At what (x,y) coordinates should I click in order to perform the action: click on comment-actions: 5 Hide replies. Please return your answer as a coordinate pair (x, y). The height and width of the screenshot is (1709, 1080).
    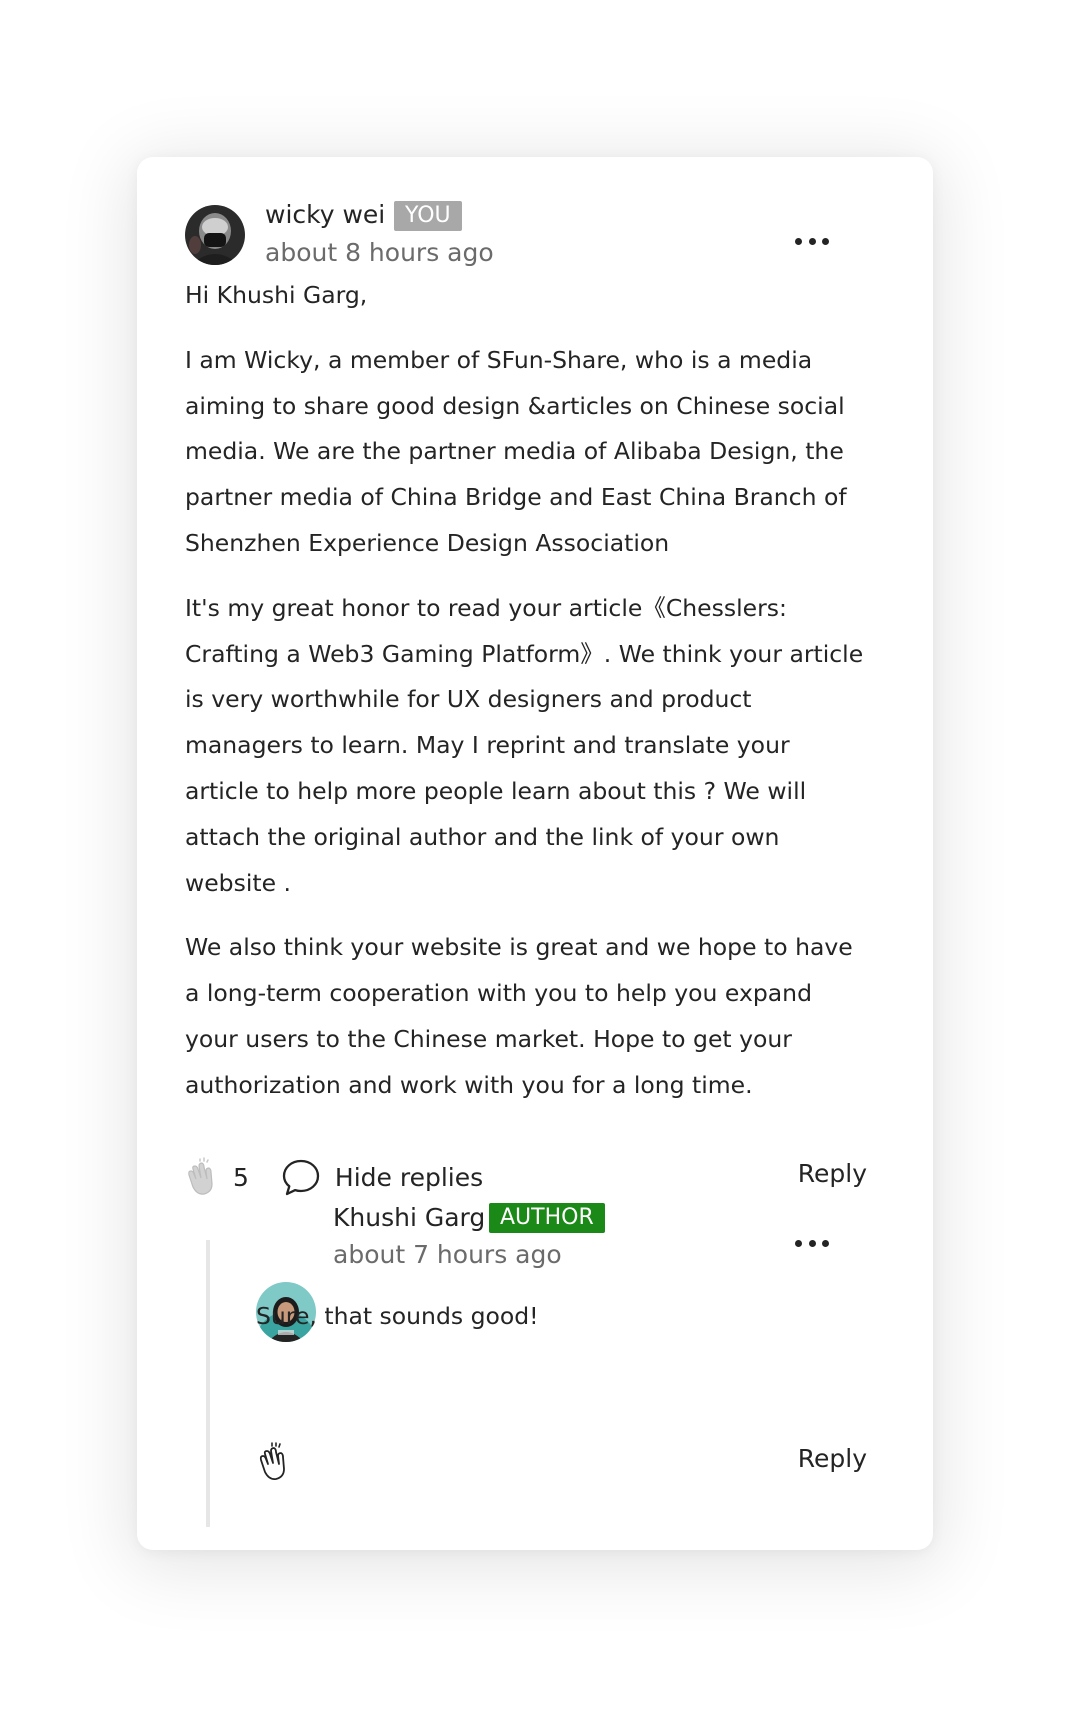
    Looking at the image, I should click on (333, 1177).